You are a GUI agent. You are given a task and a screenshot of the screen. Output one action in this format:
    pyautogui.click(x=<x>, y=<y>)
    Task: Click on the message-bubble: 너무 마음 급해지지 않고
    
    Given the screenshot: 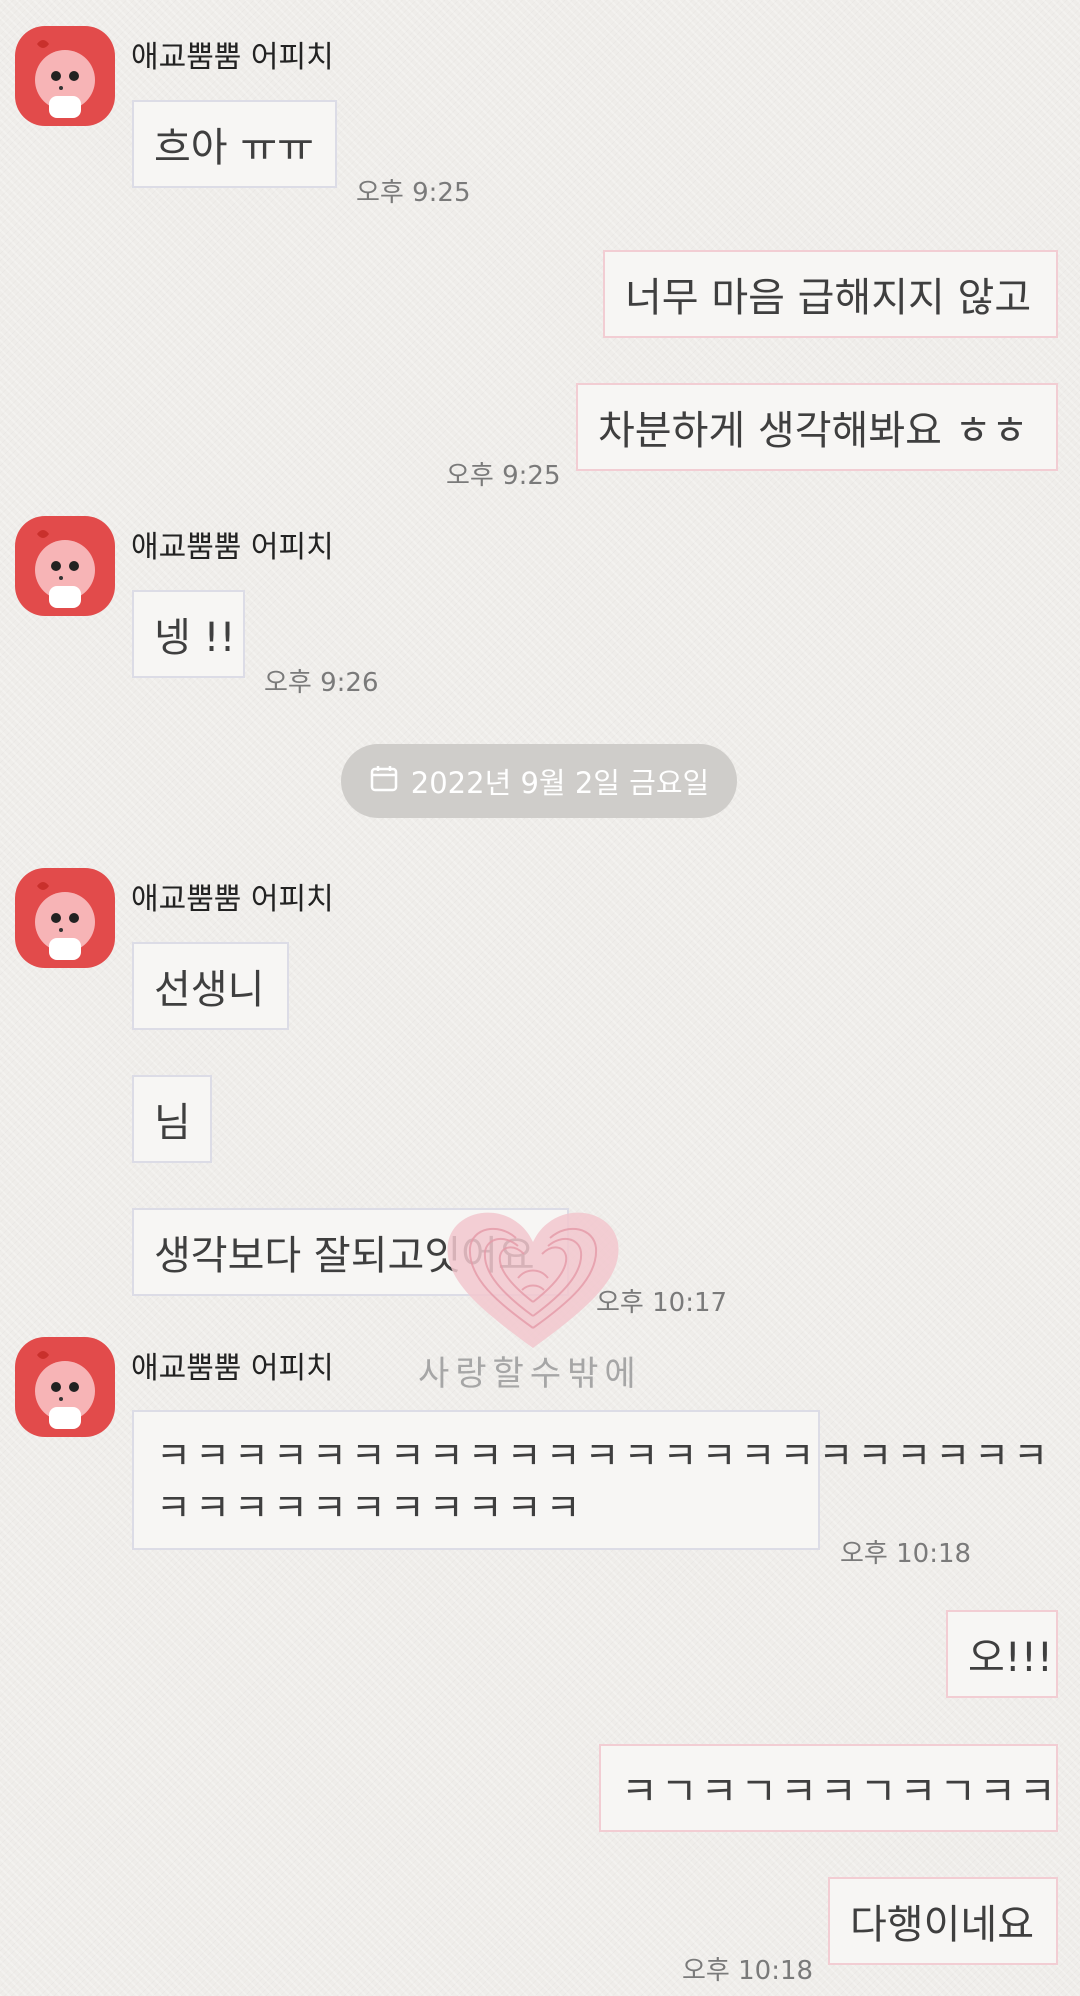 What is the action you would take?
    pyautogui.click(x=830, y=294)
    